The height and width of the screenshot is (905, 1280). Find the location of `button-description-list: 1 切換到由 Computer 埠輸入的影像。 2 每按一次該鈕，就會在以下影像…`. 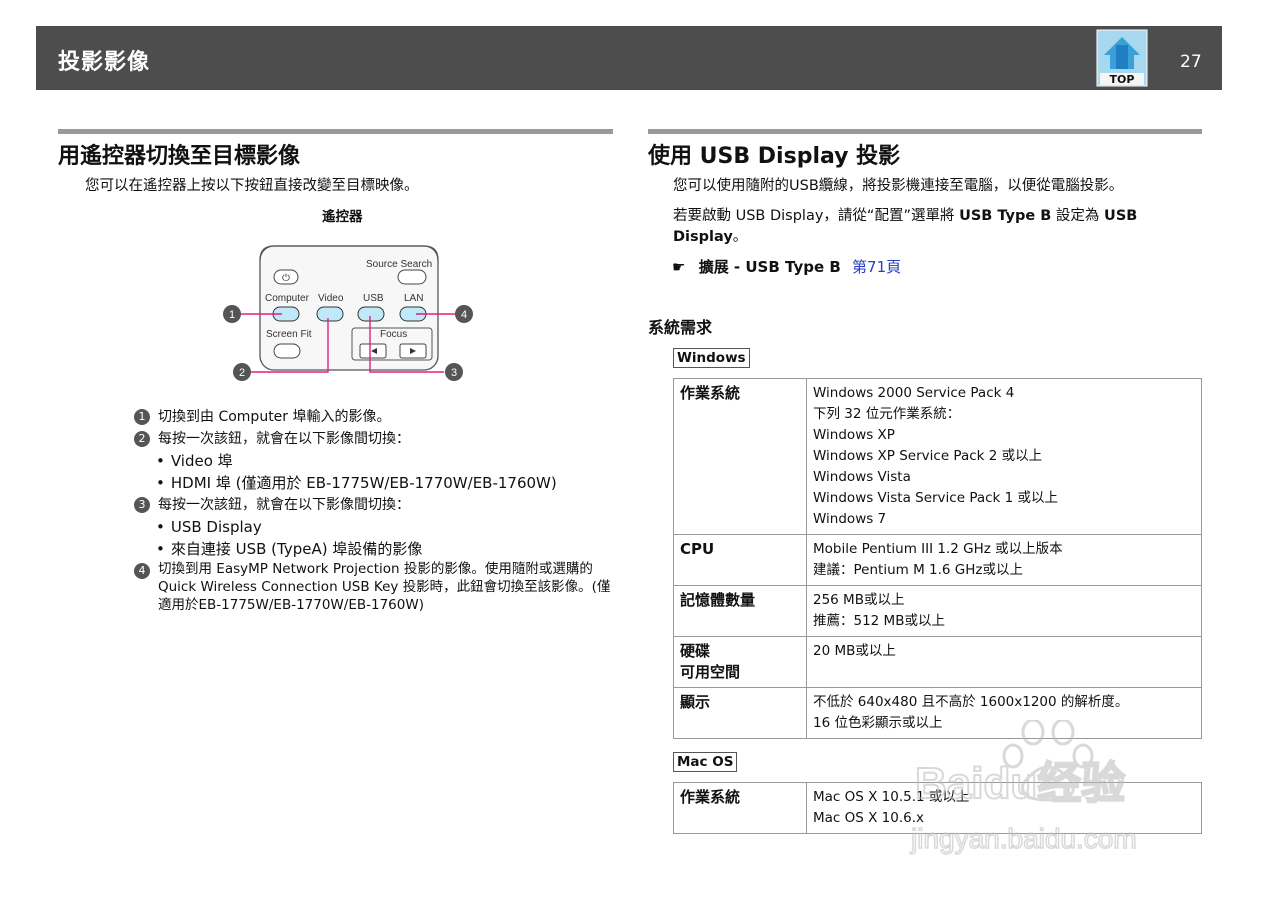

button-description-list: 1 切換到由 Computer 埠輸入的影像。 2 每按一次該鈕，就會在以下影像… is located at coordinates (374, 510).